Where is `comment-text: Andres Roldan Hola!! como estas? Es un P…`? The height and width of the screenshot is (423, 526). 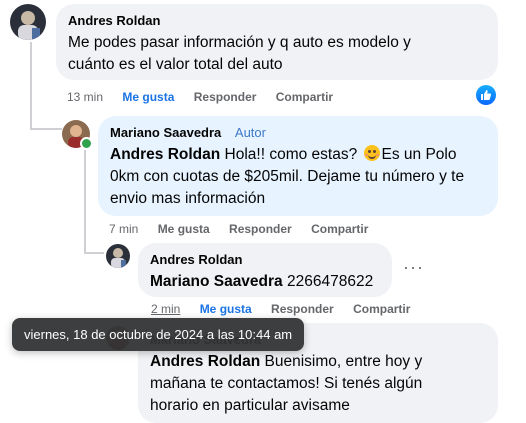 comment-text: Andres Roldan Hola!! como estas? Es un P… is located at coordinates (298, 177).